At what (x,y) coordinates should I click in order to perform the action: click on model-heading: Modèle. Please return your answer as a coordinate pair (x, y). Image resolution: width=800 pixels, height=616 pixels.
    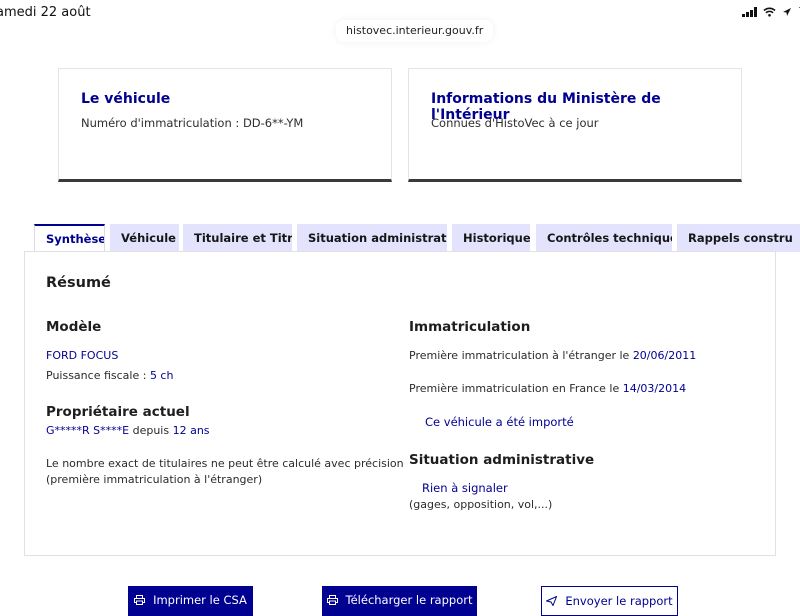
    Looking at the image, I should click on (74, 327).